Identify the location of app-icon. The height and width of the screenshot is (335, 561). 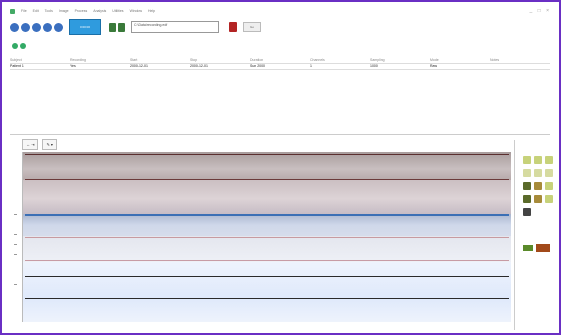
(12, 11).